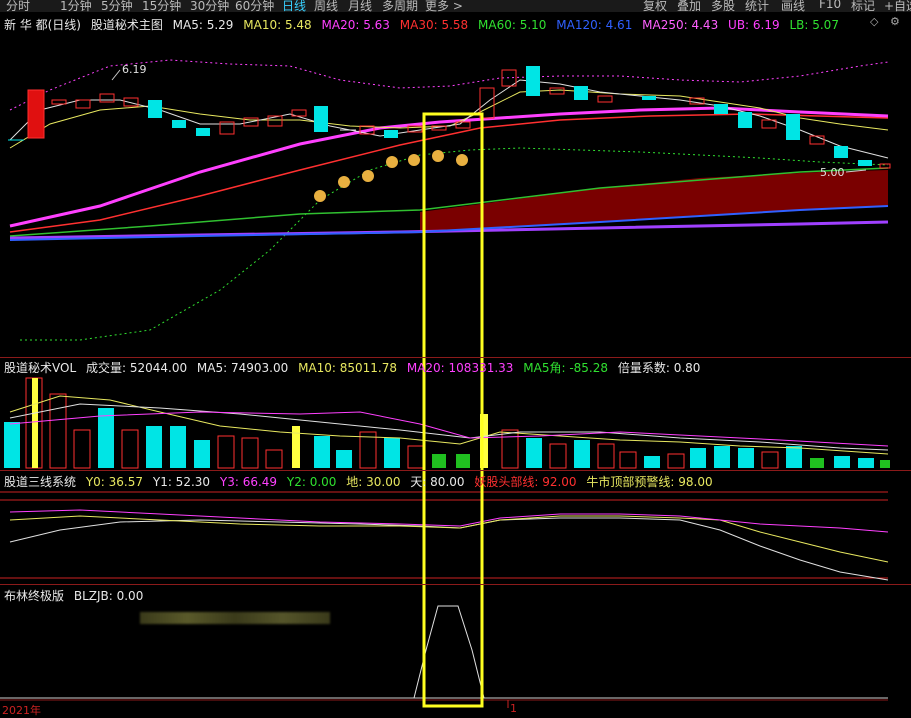  What do you see at coordinates (235, 618) in the screenshot?
I see `blurred-annotation` at bounding box center [235, 618].